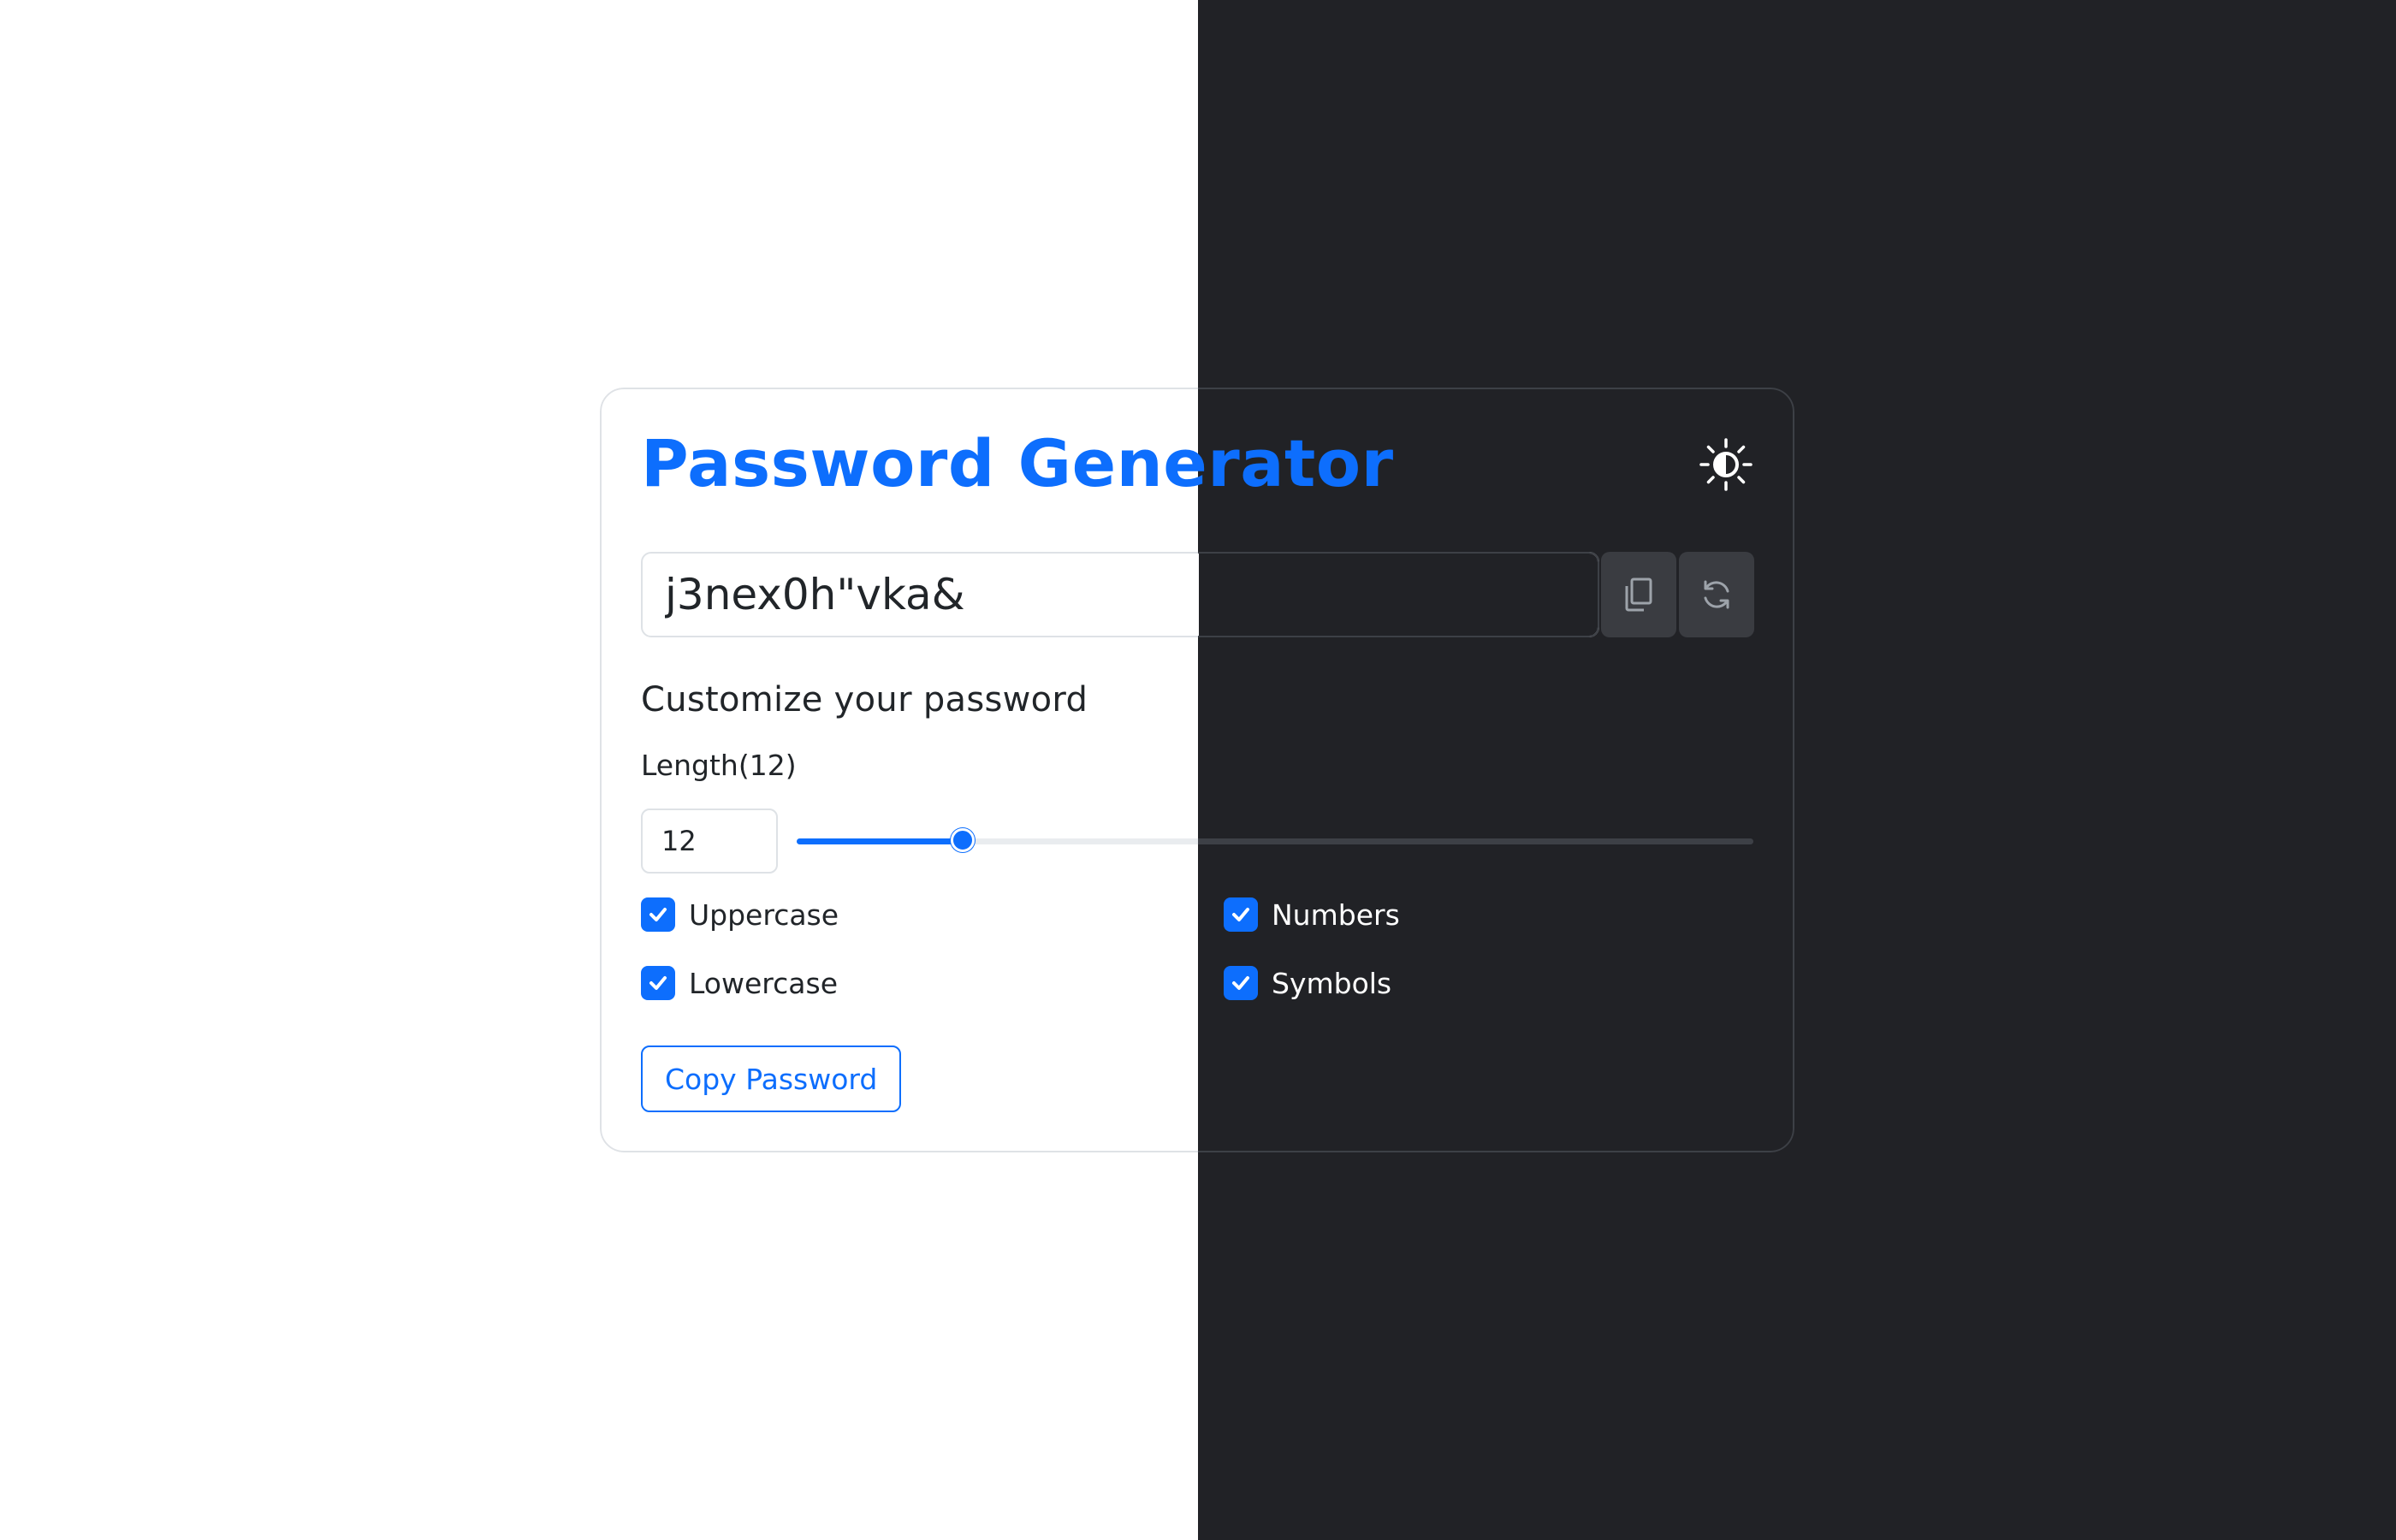  Describe the element at coordinates (771, 1078) in the screenshot. I see `copy-password-button: Copy Password` at that location.